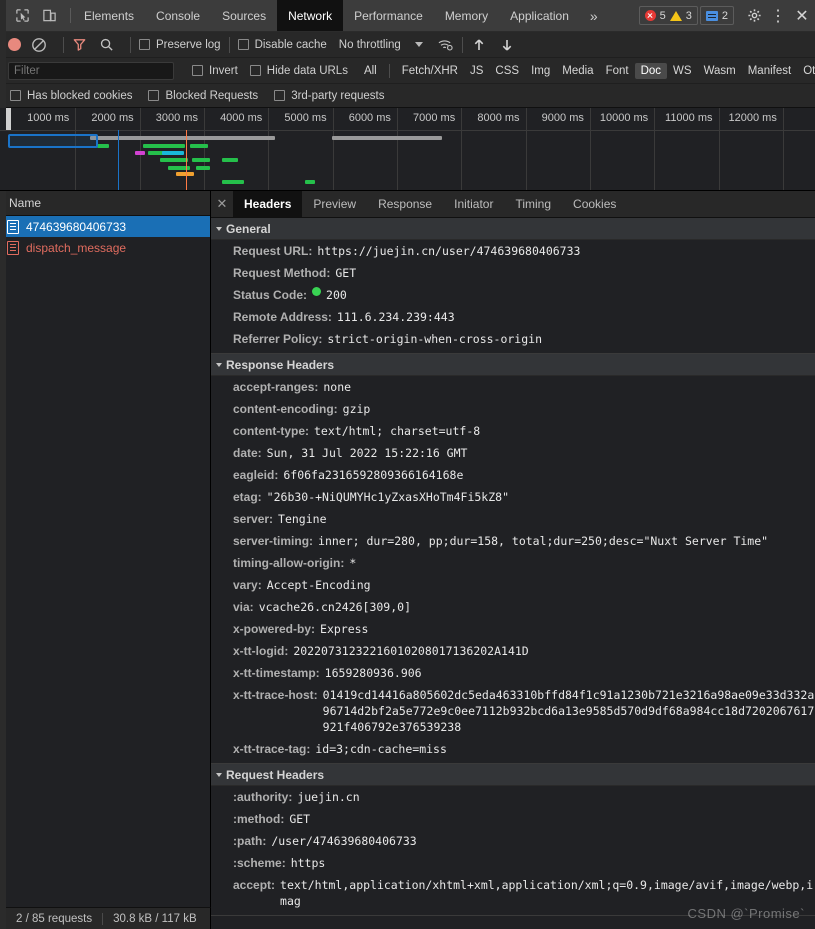  I want to click on type-filter-all: All, so click(370, 71).